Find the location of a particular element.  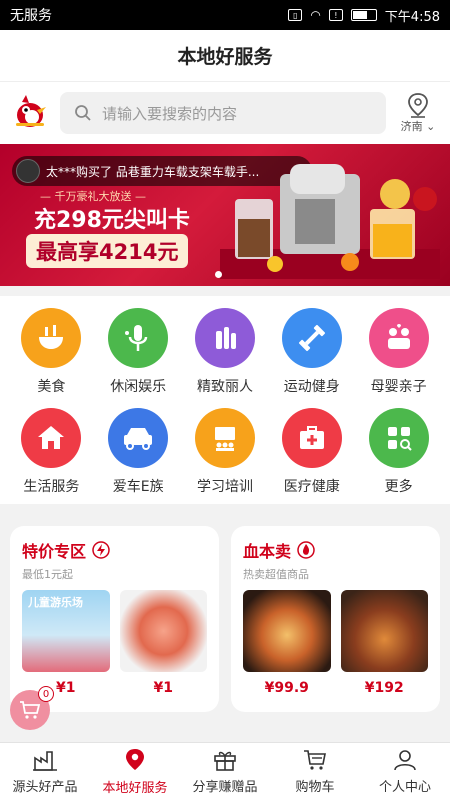

location-label: 济南 is located at coordinates (411, 126).